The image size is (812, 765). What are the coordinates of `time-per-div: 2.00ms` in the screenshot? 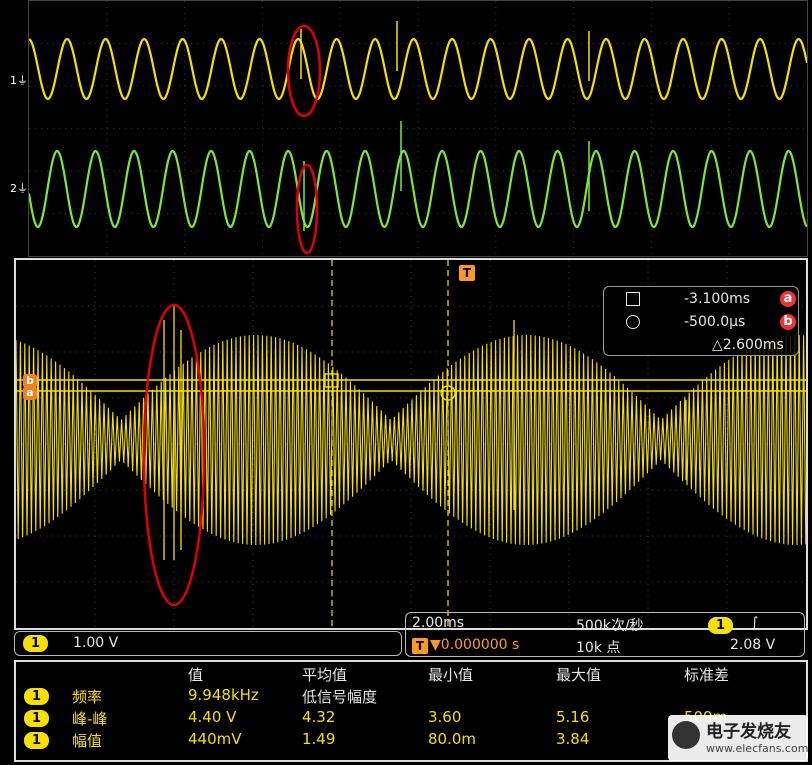 It's located at (438, 623).